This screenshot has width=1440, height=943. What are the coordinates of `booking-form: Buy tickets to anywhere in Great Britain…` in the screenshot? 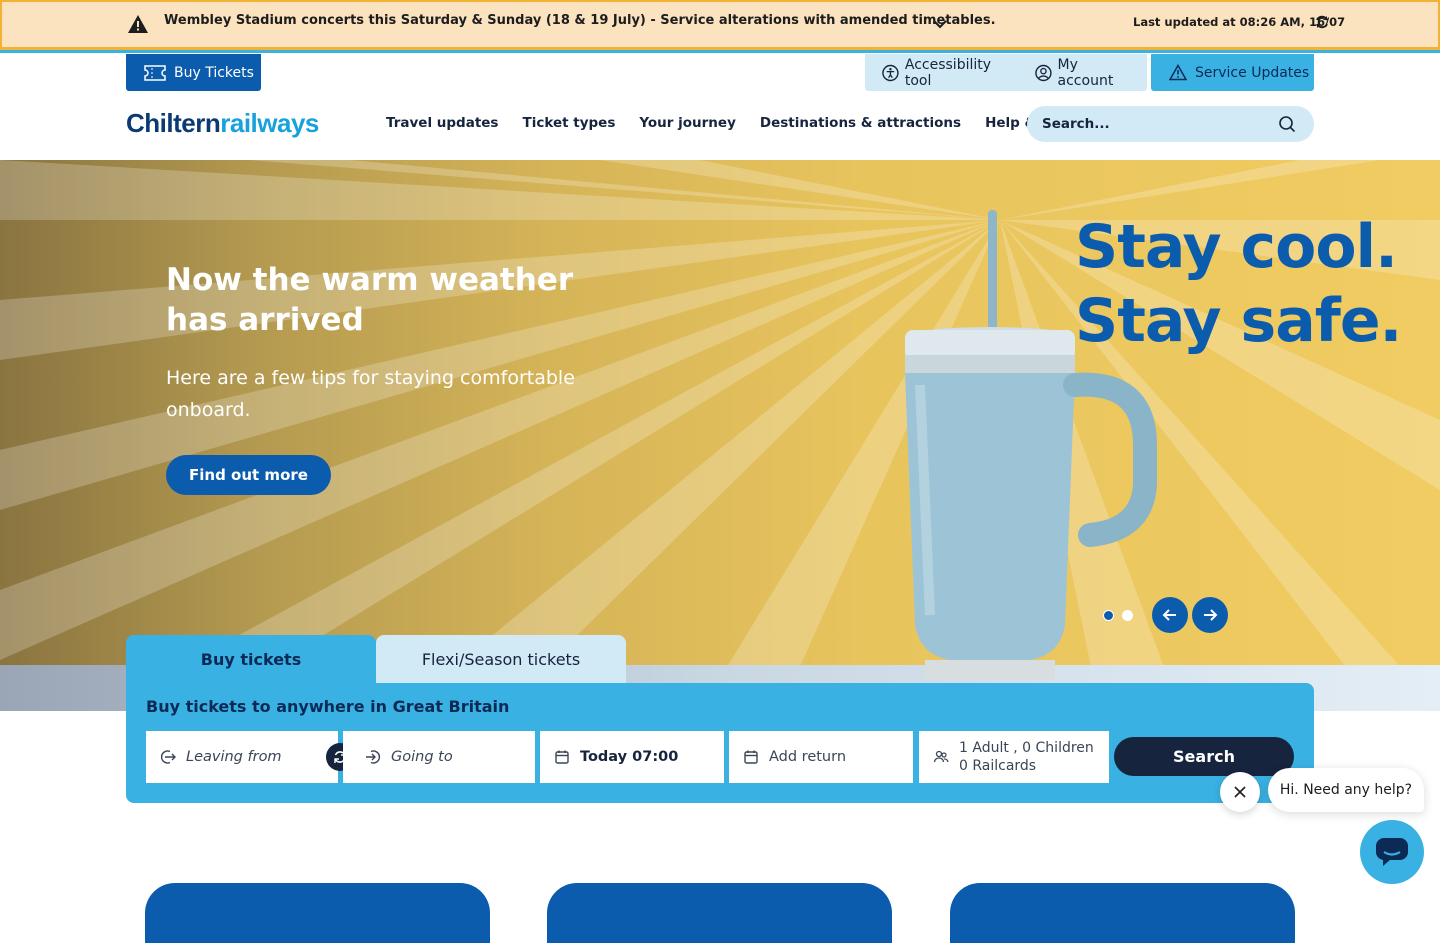 It's located at (720, 743).